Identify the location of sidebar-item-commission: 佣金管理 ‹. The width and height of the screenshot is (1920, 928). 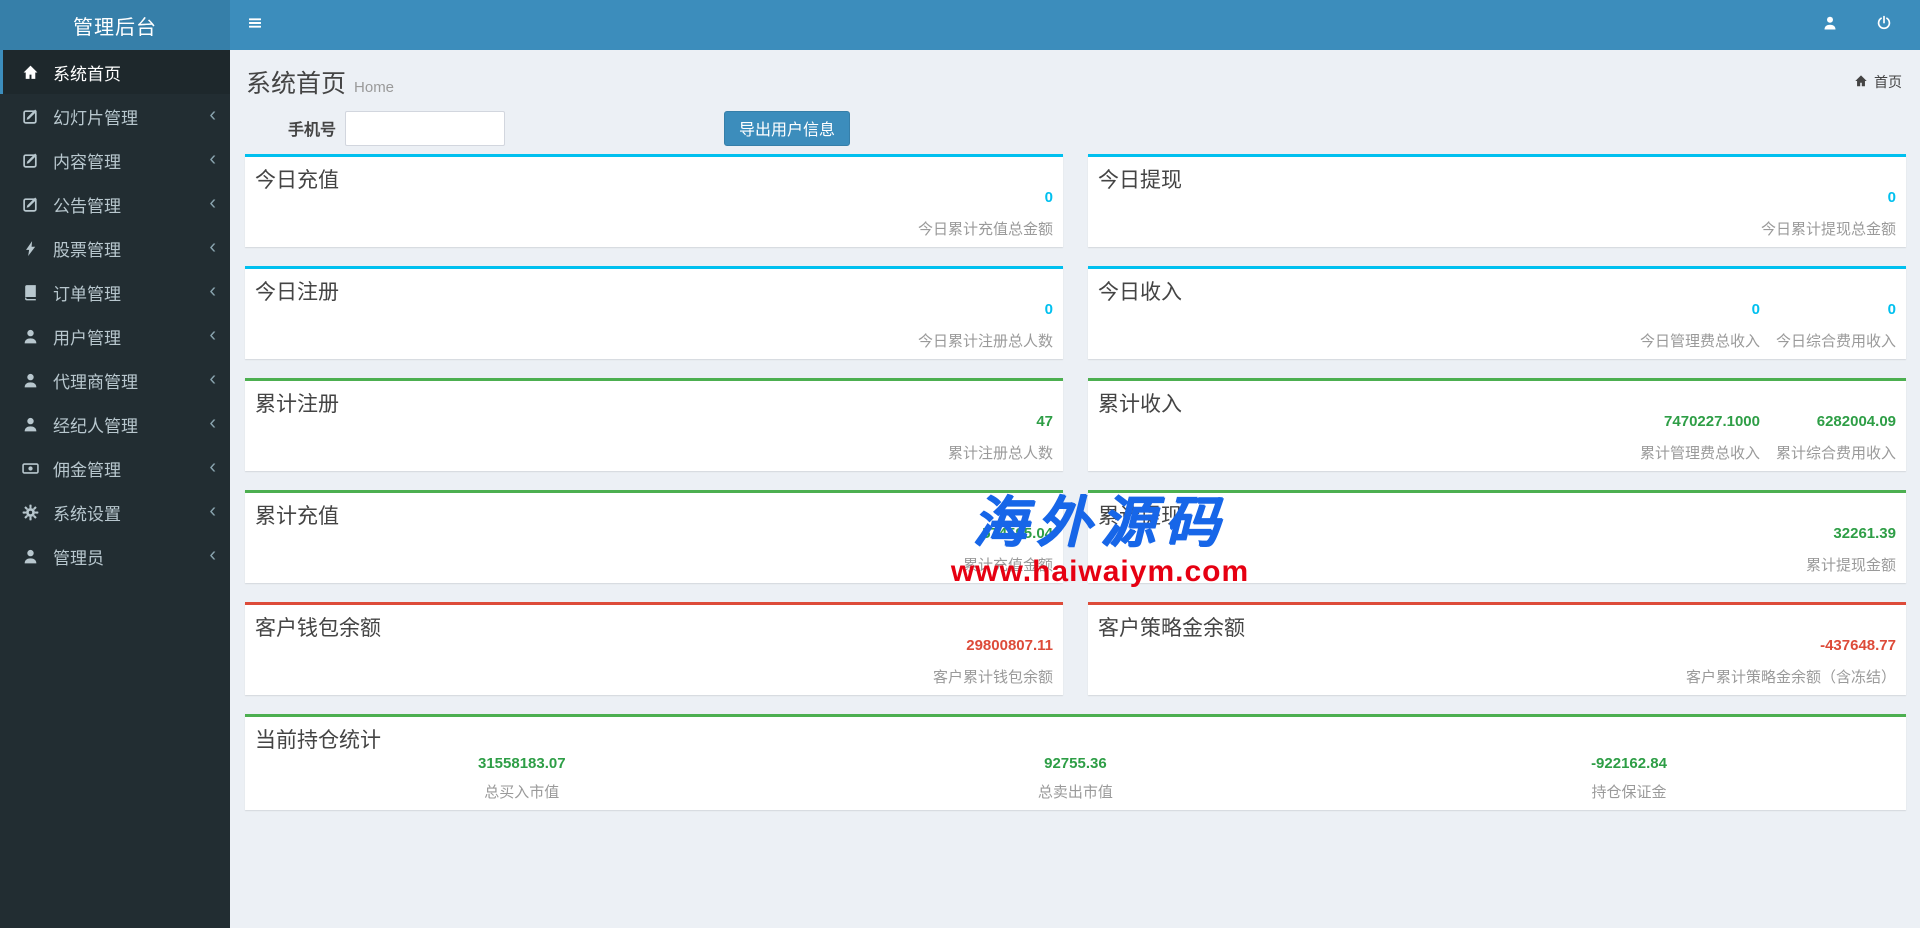
(115, 468).